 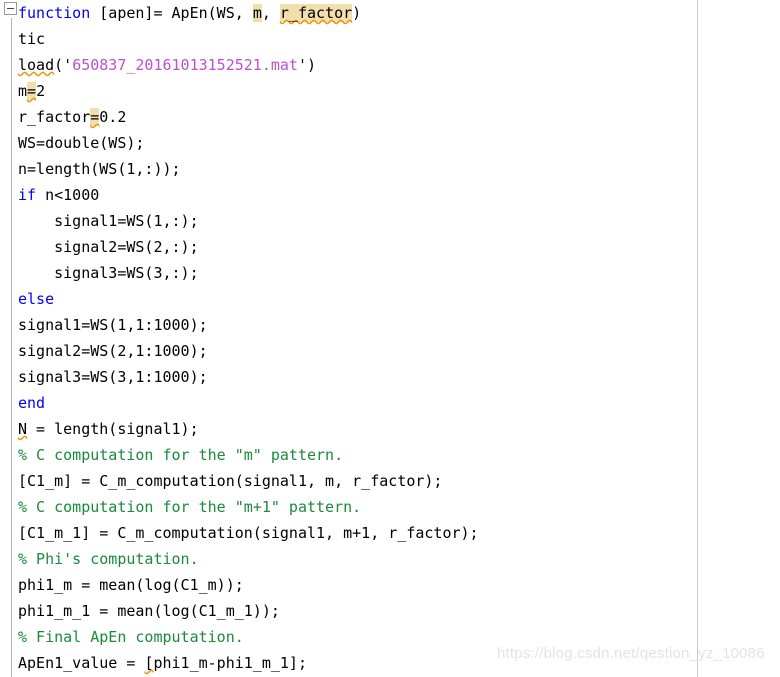 I want to click on token-line-15: signal3=WS(3,1:1000);, so click(x=113, y=377).